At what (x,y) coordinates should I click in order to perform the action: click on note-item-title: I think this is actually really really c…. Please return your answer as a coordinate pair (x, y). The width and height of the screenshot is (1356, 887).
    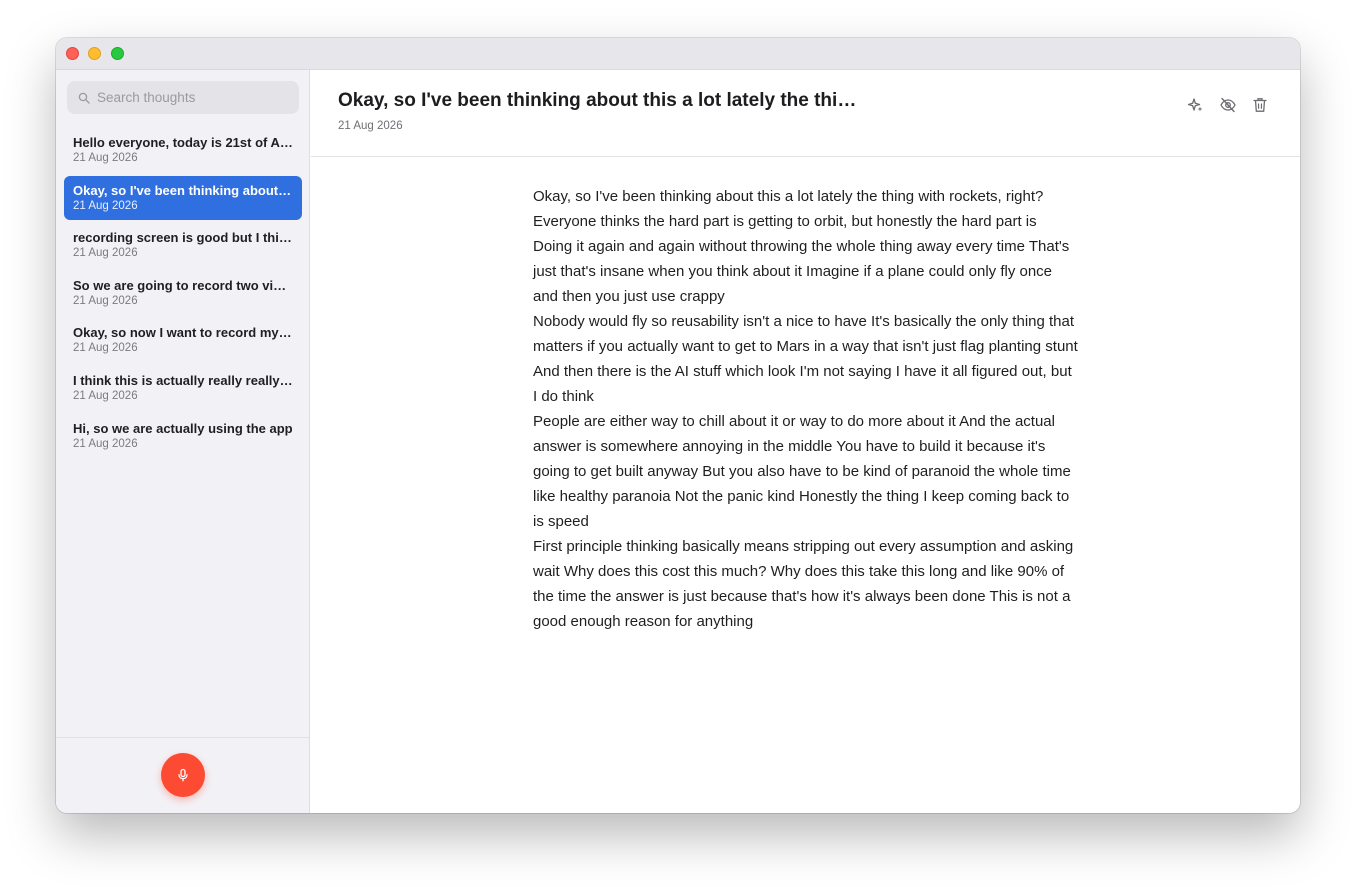
    Looking at the image, I should click on (183, 380).